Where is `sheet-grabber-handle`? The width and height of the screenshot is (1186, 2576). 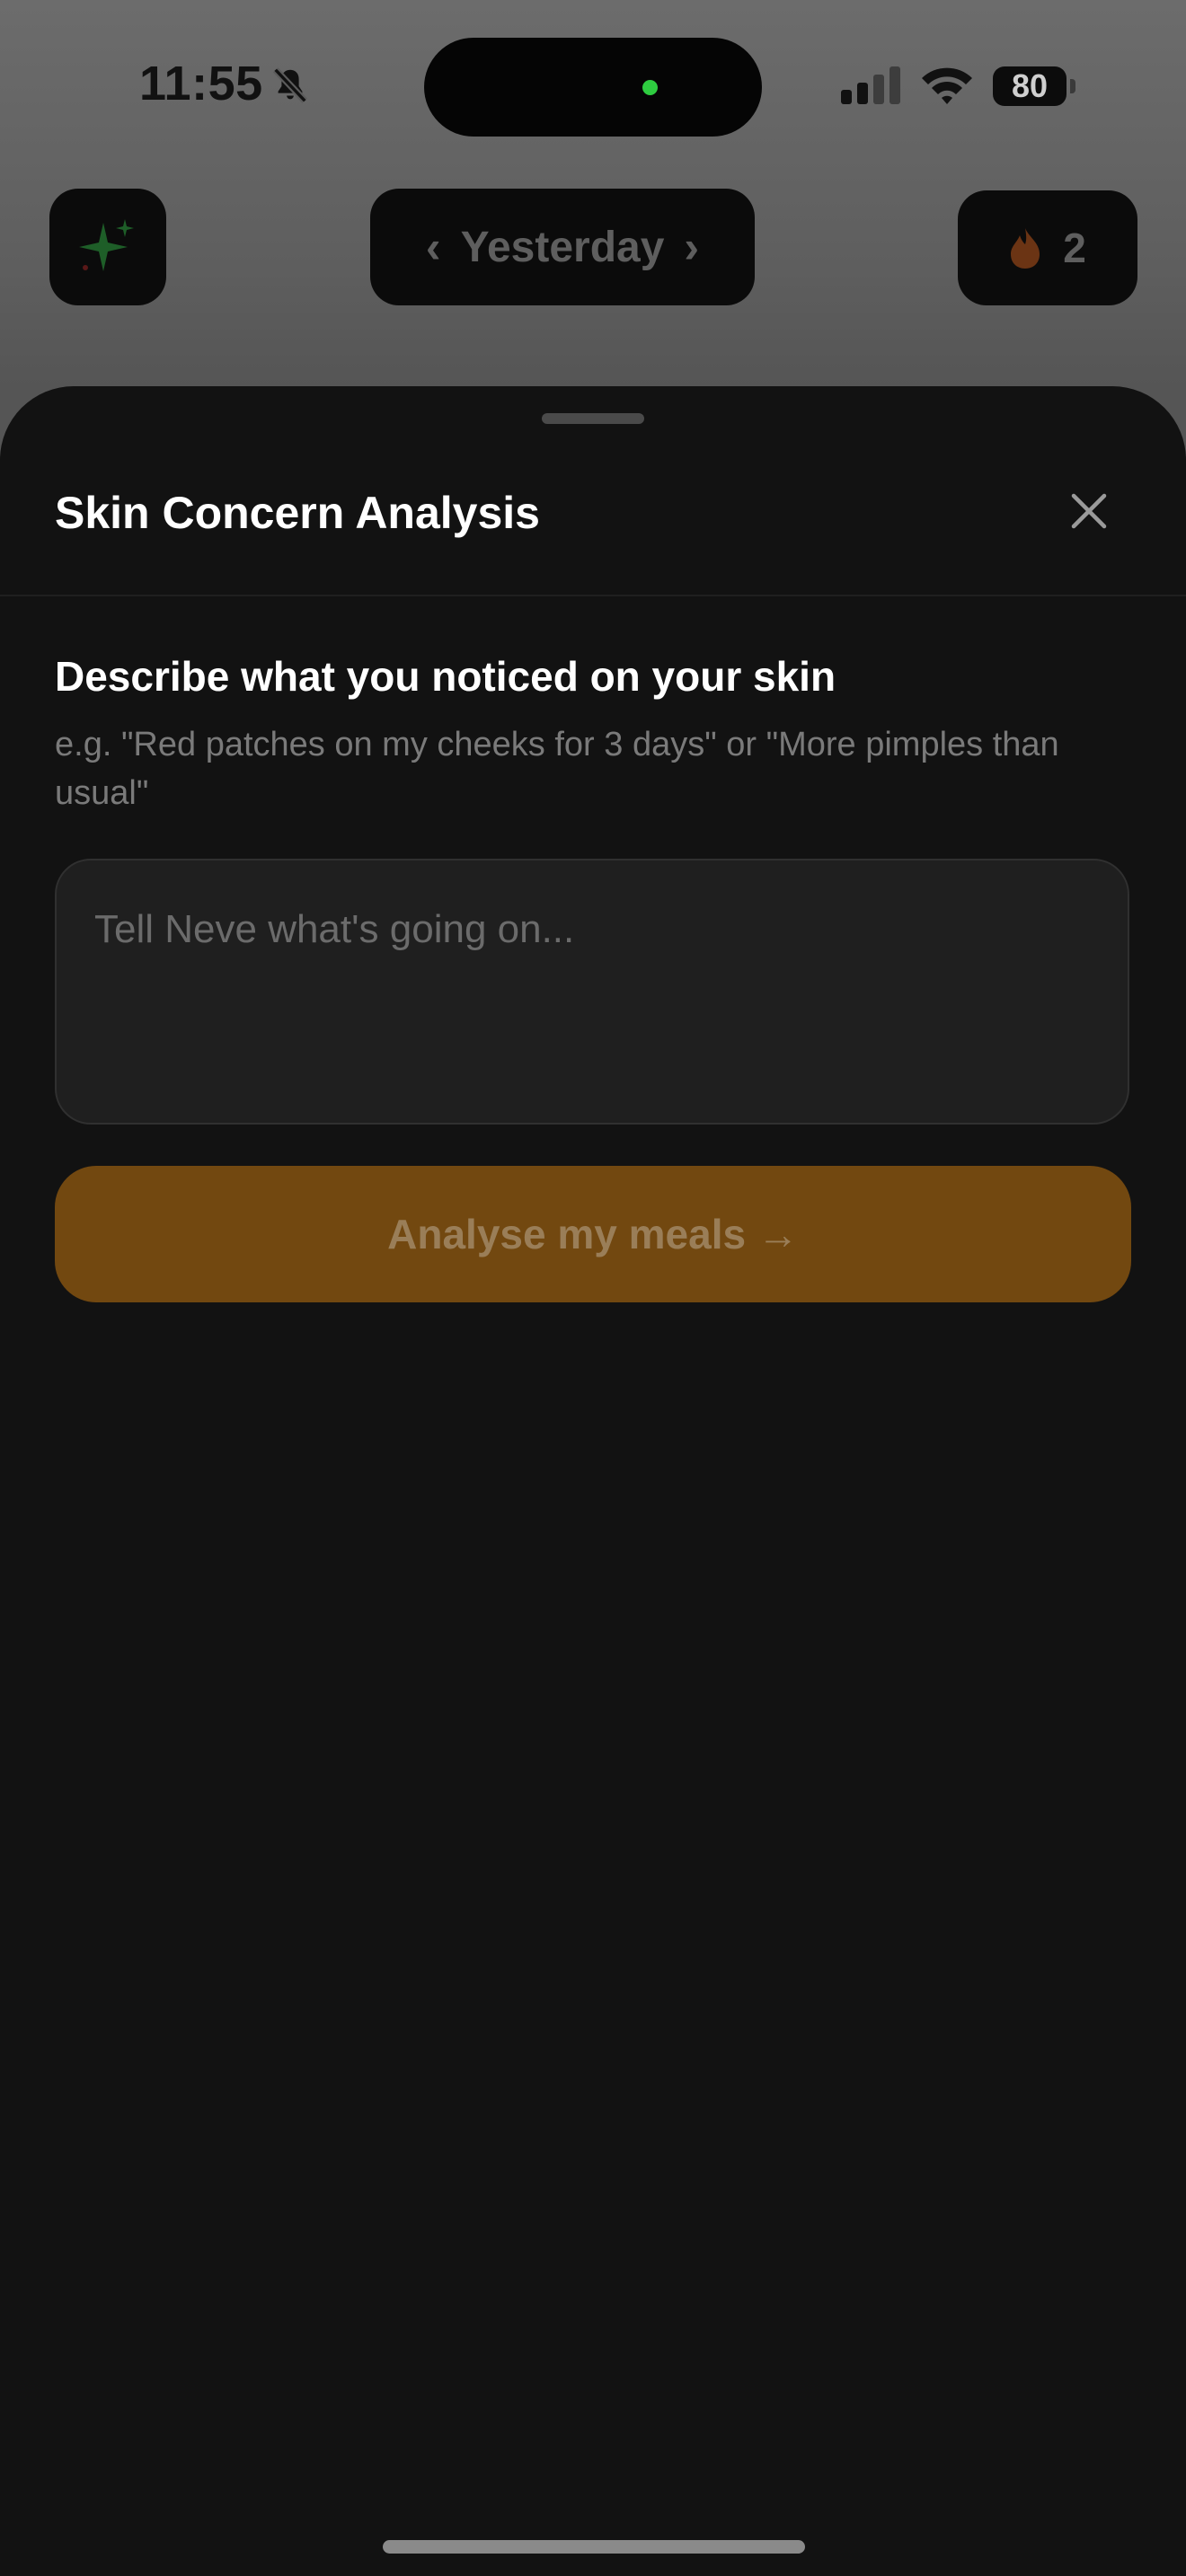 sheet-grabber-handle is located at coordinates (593, 418).